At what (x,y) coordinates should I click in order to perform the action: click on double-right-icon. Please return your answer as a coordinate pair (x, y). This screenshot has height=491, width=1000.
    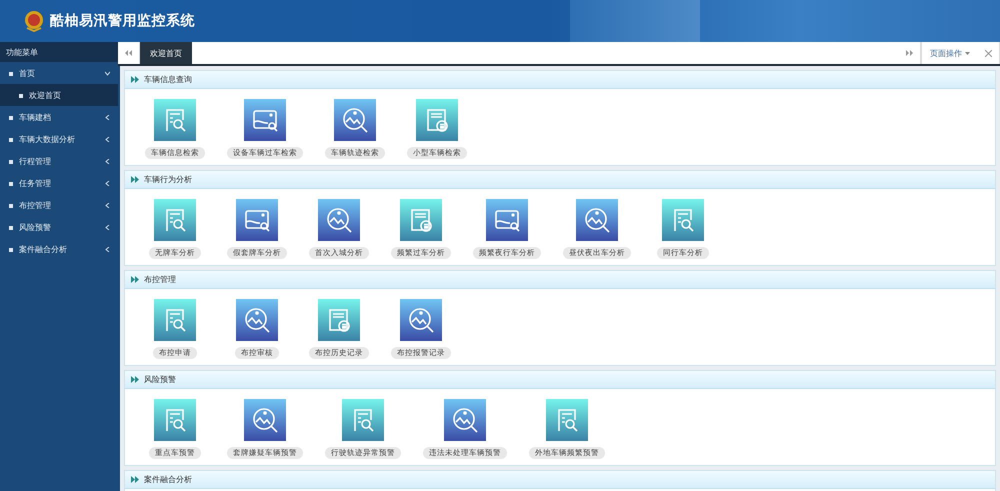
    Looking at the image, I should click on (909, 53).